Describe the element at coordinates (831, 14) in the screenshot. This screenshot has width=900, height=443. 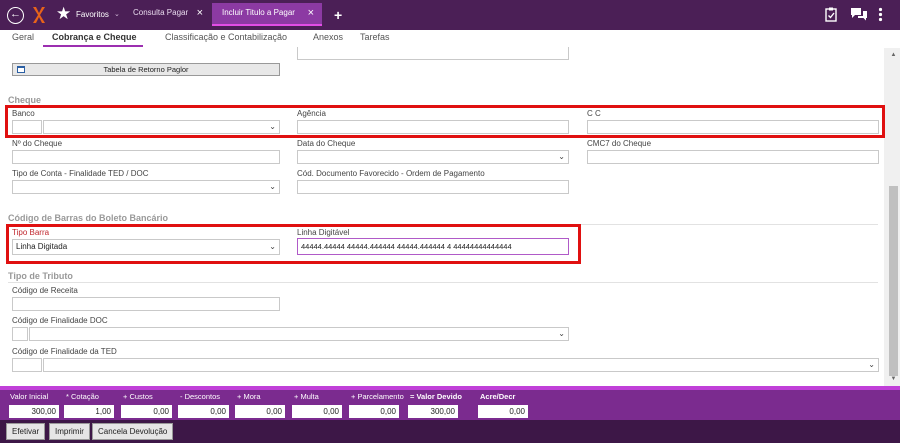
I see `clipboard-icon` at that location.